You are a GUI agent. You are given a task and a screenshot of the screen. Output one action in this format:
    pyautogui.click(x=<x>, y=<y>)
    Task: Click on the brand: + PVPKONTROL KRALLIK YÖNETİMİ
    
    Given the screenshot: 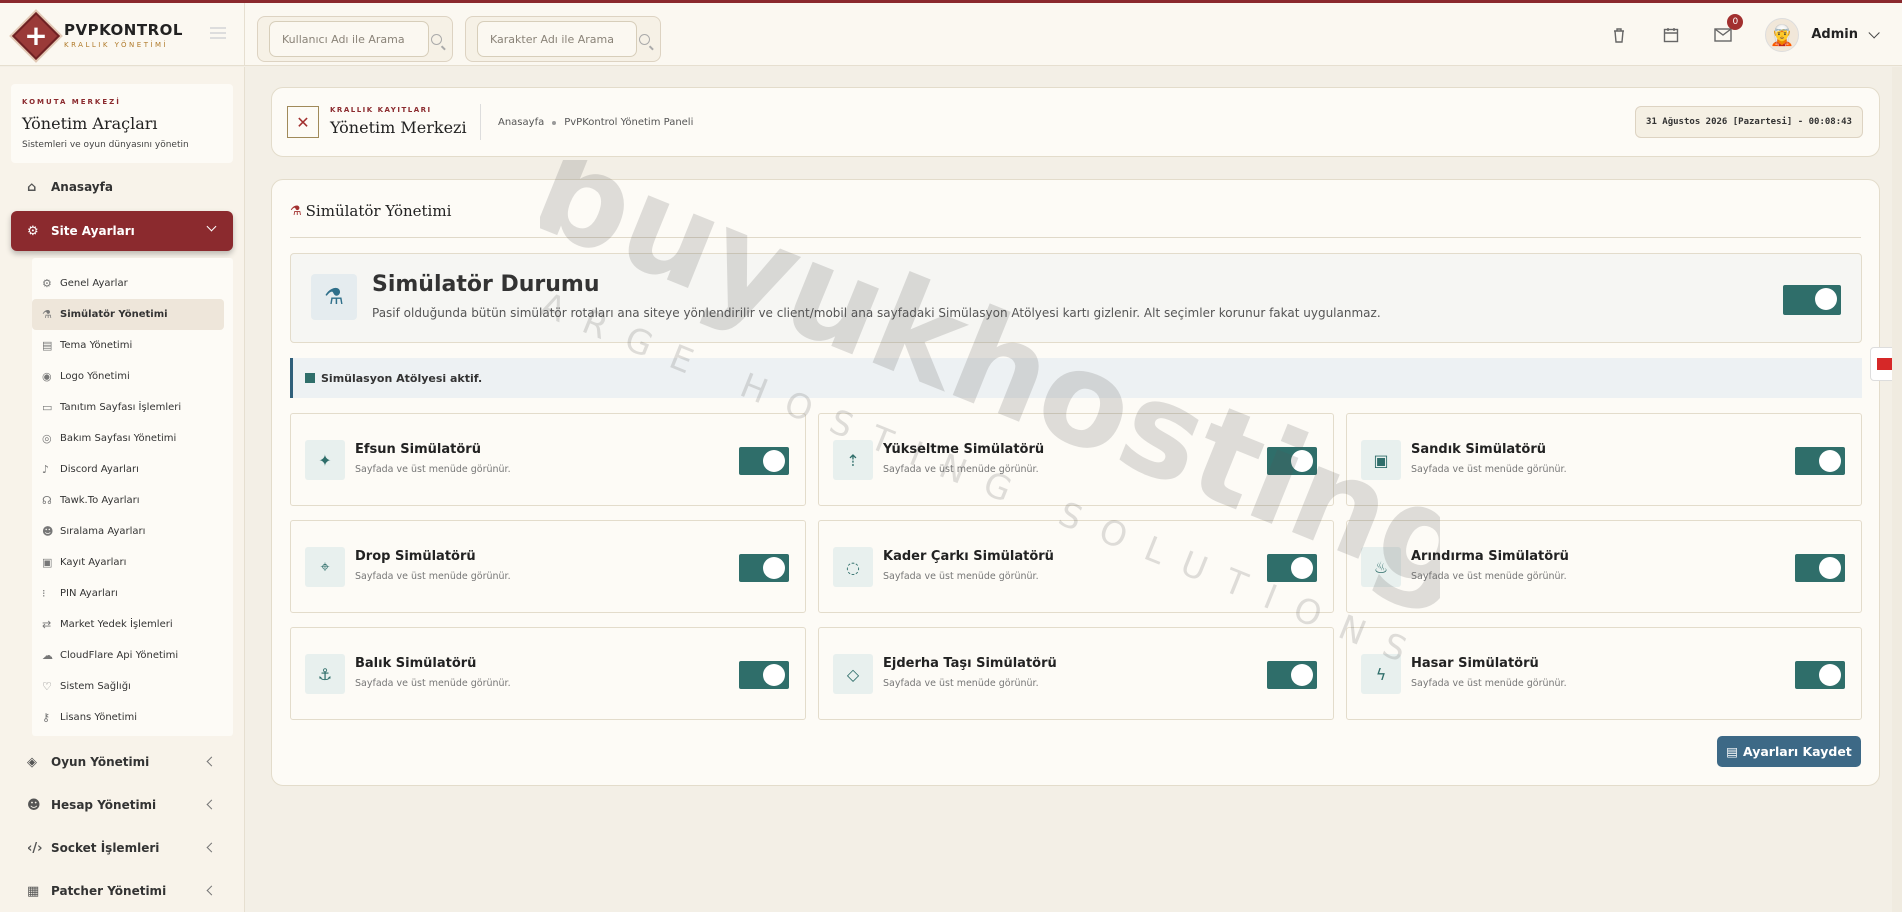 What is the action you would take?
    pyautogui.click(x=122, y=34)
    